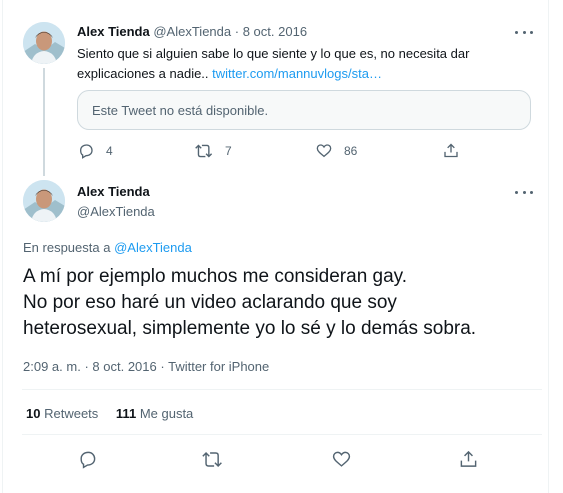  What do you see at coordinates (95, 151) in the screenshot?
I see `reply-button: 4` at bounding box center [95, 151].